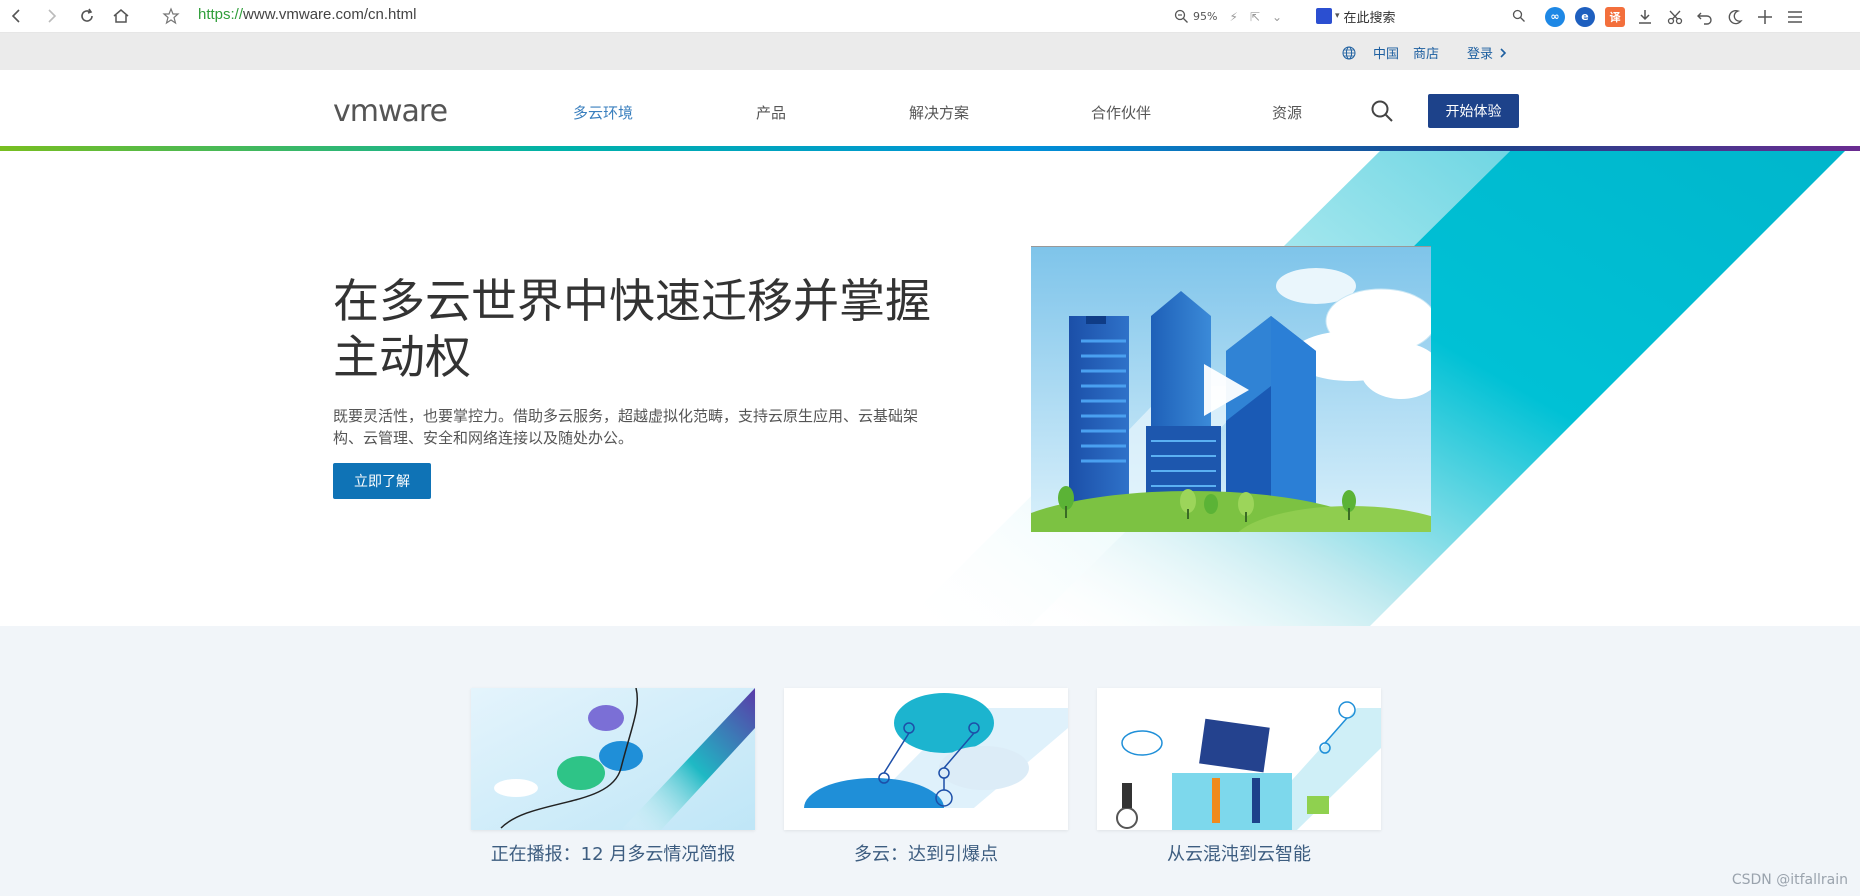 Image resolution: width=1860 pixels, height=896 pixels. I want to click on download-icon, so click(1645, 16).